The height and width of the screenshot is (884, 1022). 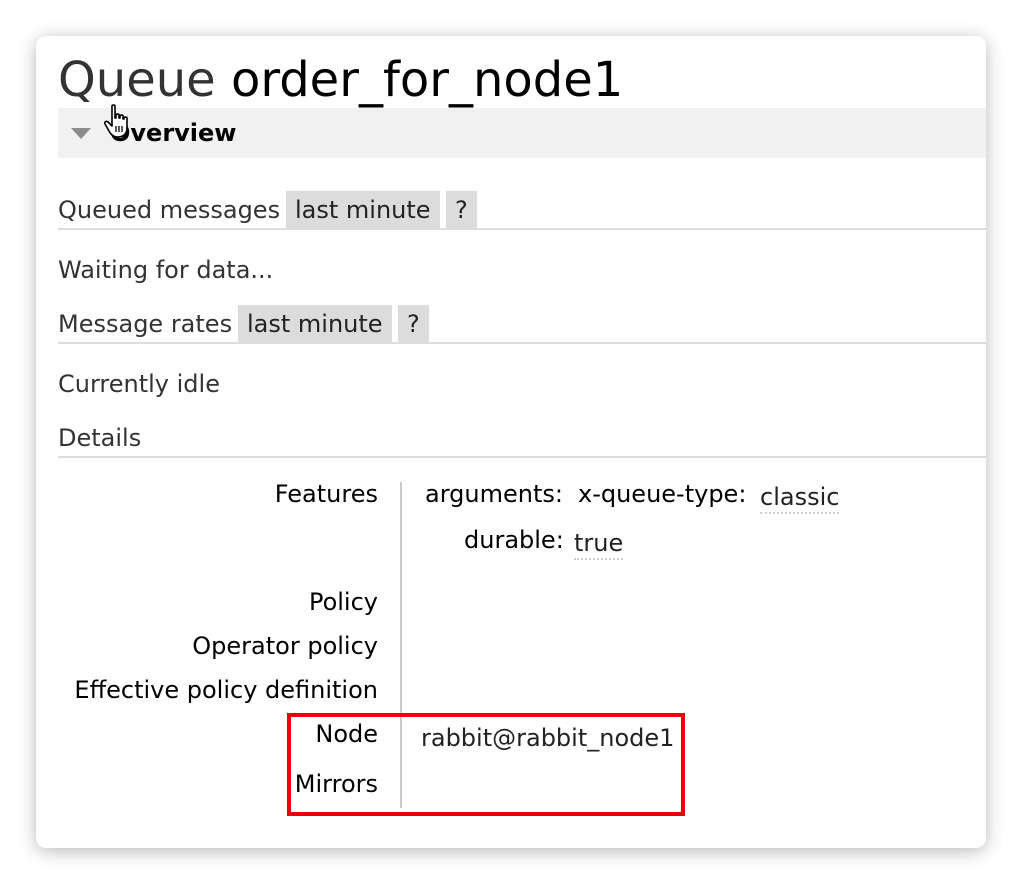 I want to click on triangle-down-icon, so click(x=81, y=133).